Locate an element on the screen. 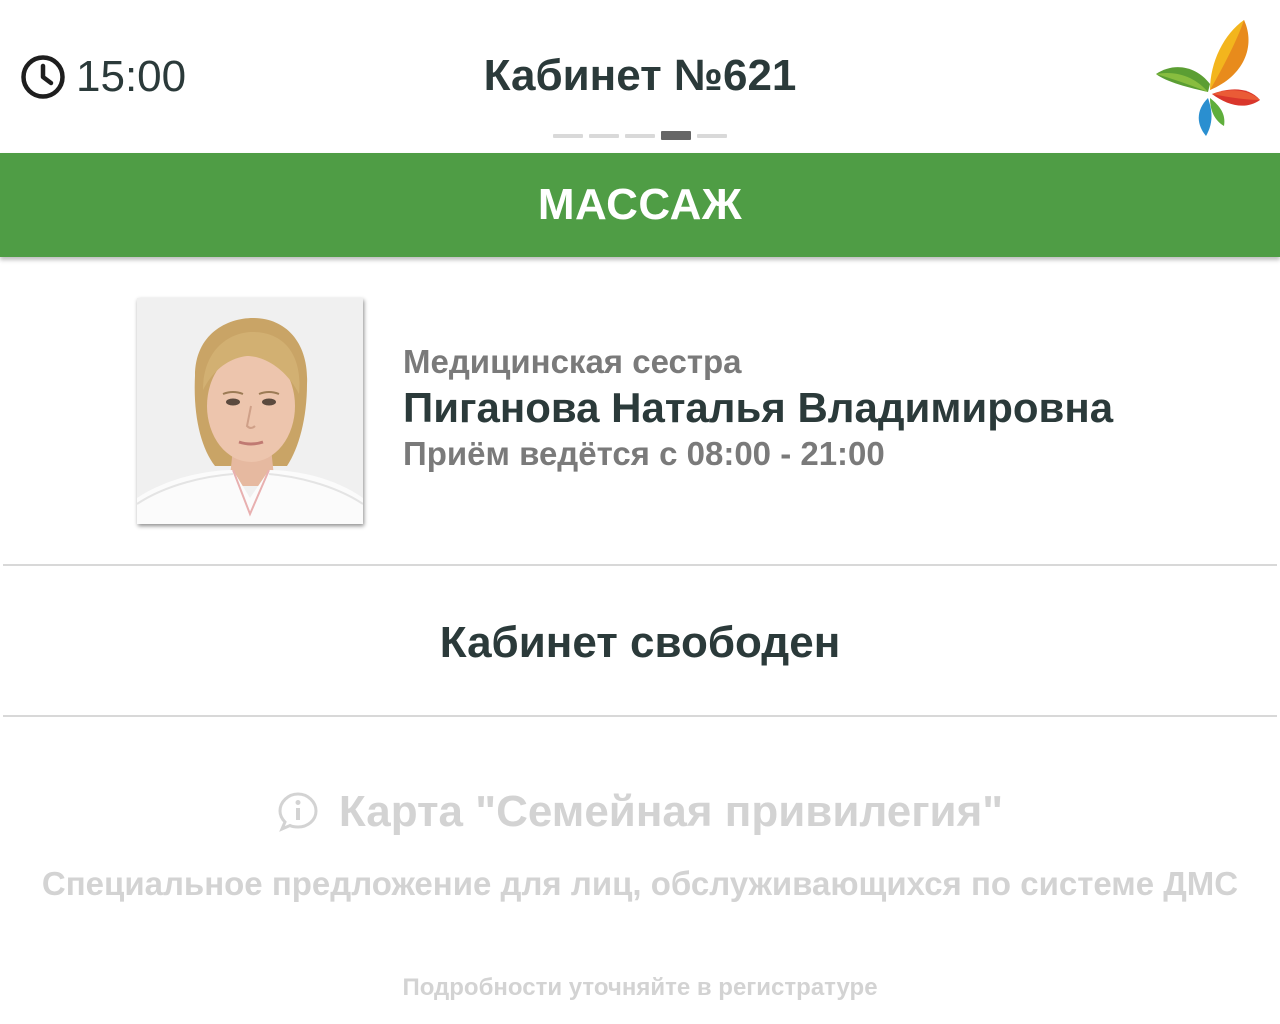 This screenshot has height=1024, width=1280. header: 15:00 Кабинет №621 is located at coordinates (640, 76).